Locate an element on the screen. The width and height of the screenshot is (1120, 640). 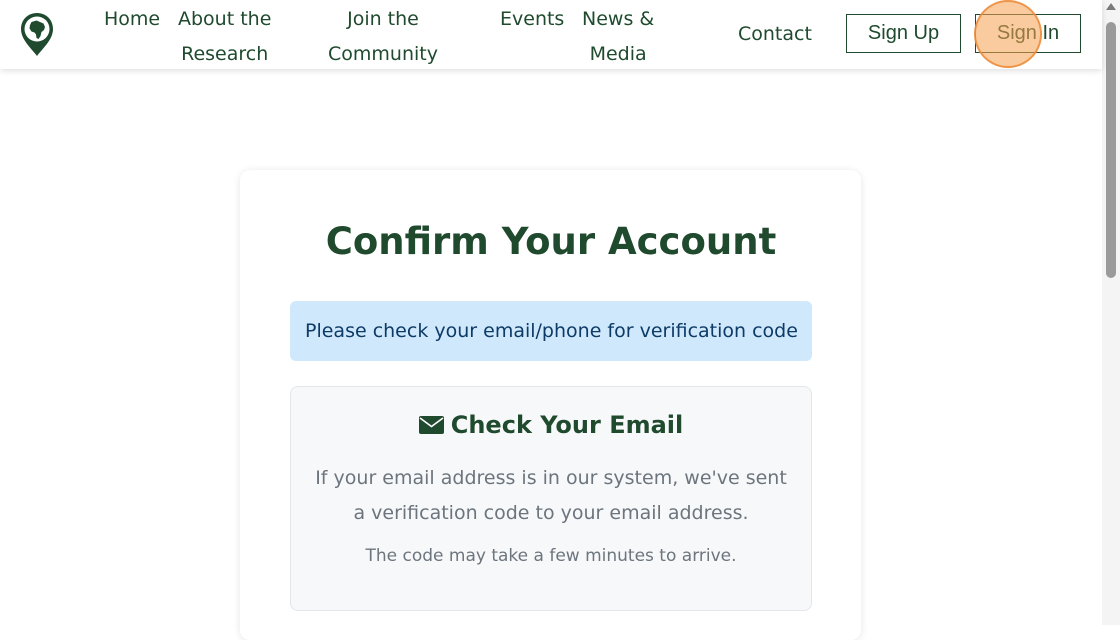
nav-news-media-link: News & Media is located at coordinates (618, 37).